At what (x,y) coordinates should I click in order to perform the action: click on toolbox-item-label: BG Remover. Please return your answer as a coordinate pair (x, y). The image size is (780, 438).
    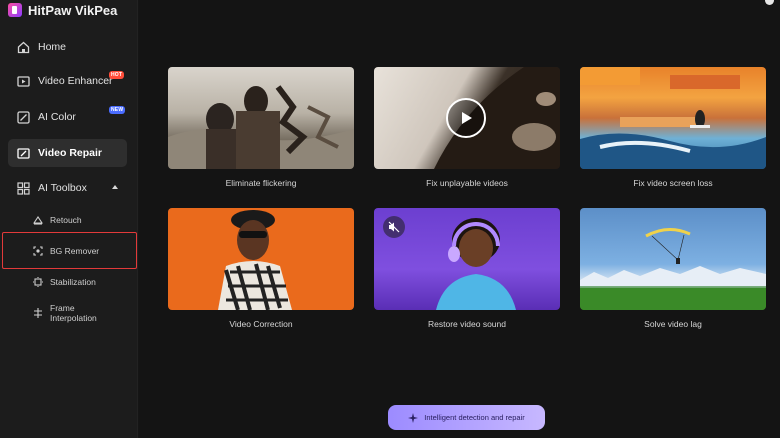
    Looking at the image, I should click on (75, 251).